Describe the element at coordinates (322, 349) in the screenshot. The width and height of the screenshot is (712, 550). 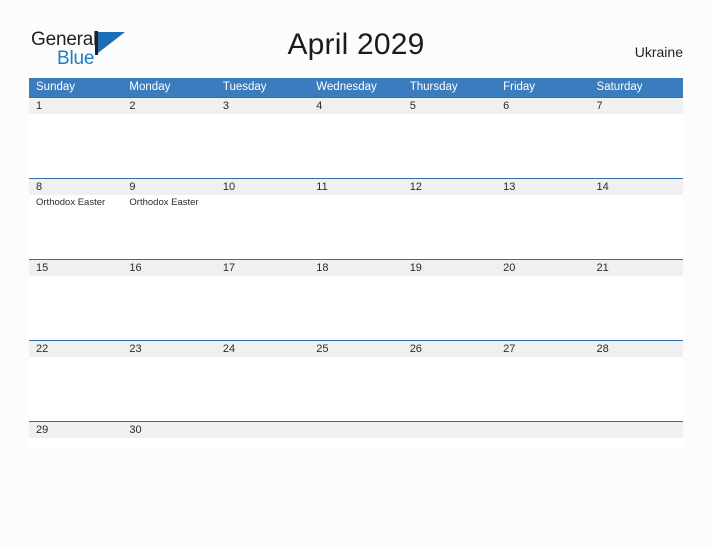
I see `day-number: 25` at that location.